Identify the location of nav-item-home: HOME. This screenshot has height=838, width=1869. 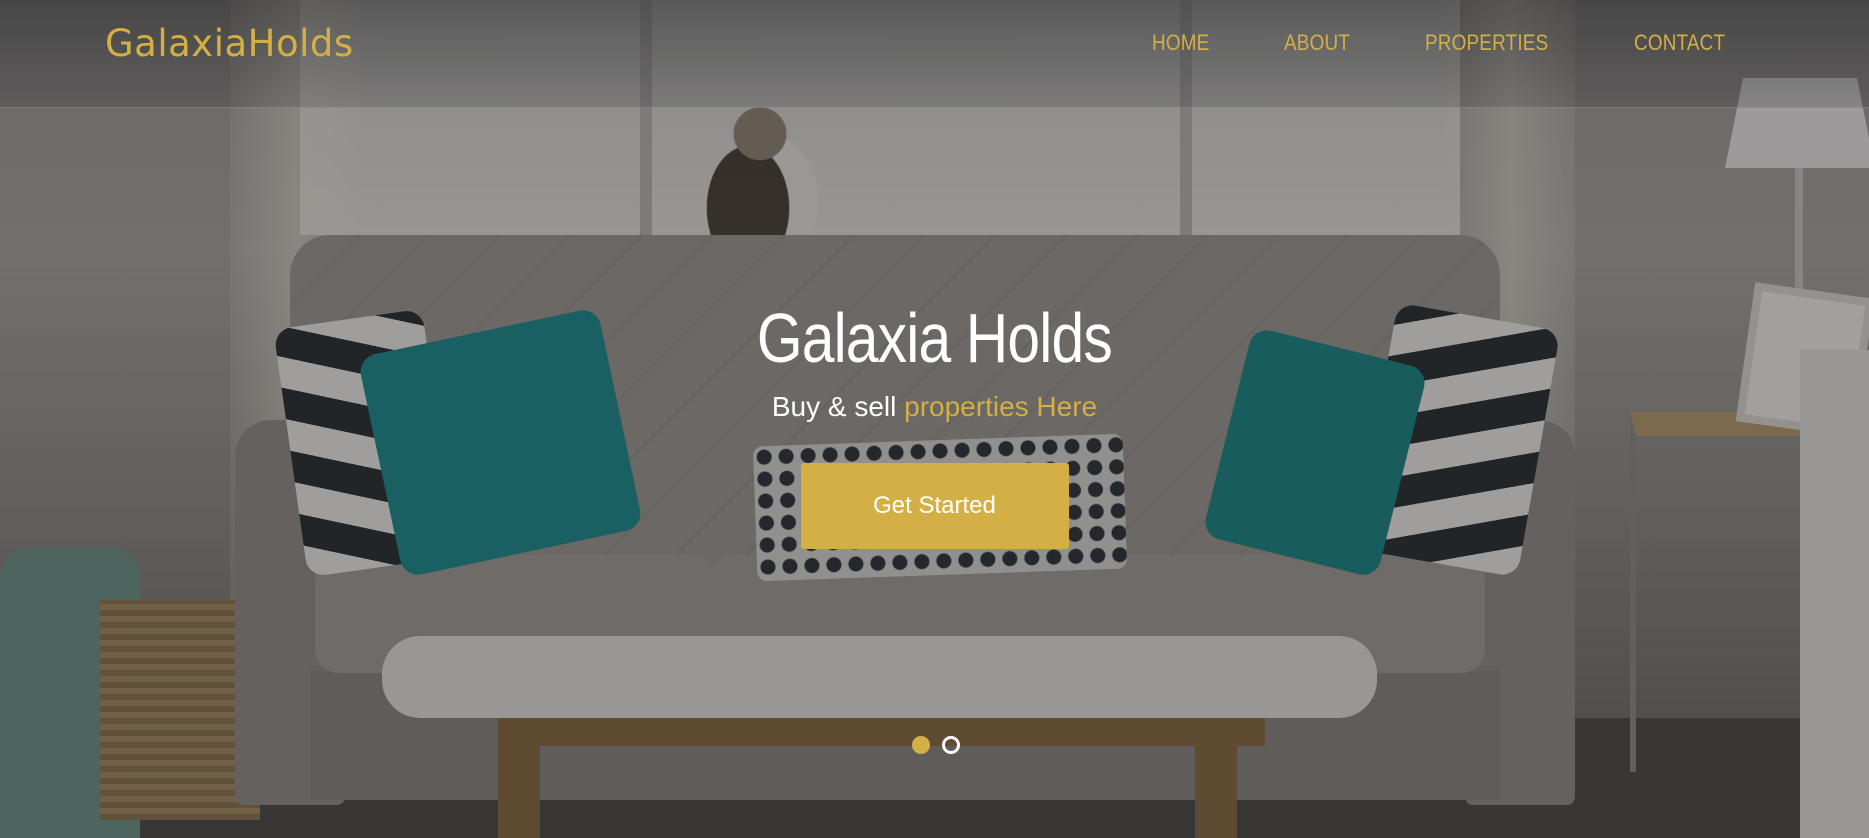
(1185, 43).